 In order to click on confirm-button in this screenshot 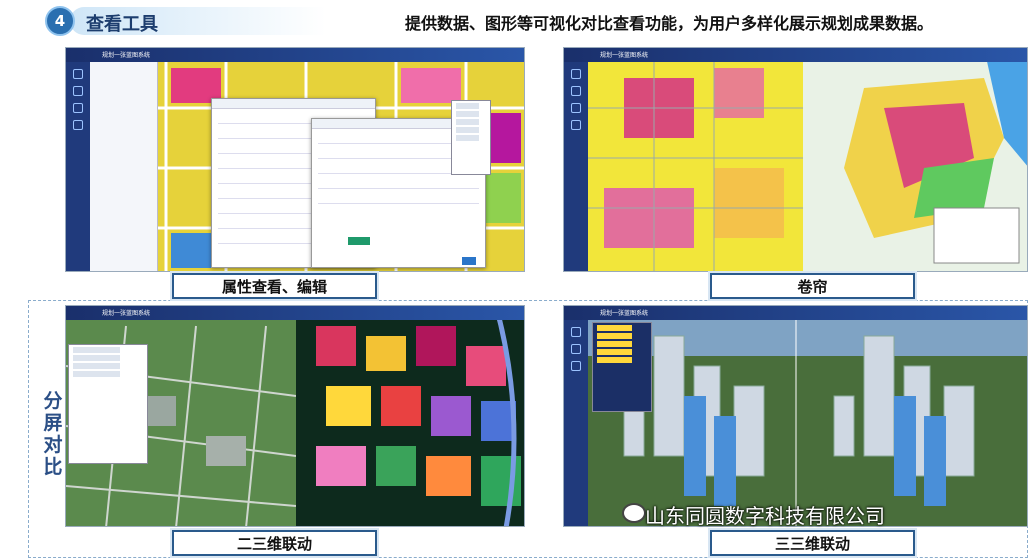, I will do `click(469, 261)`.